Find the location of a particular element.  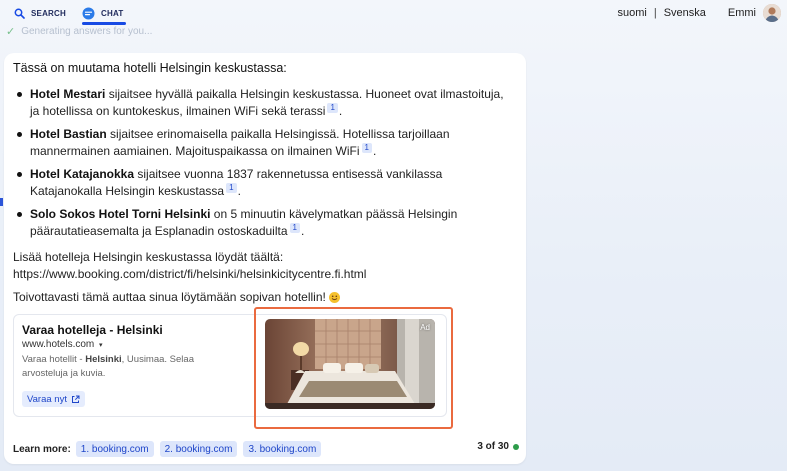

hotel-name: Hotel Bastian is located at coordinates (68, 134).